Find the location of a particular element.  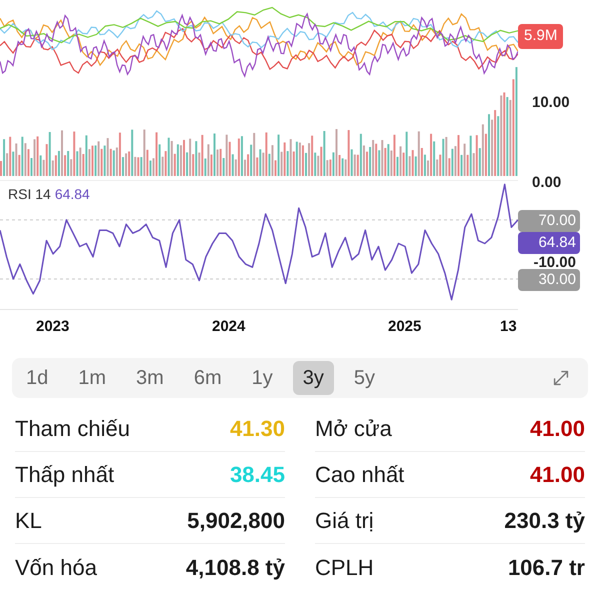

stat-value: 106.7 tr is located at coordinates (546, 568).